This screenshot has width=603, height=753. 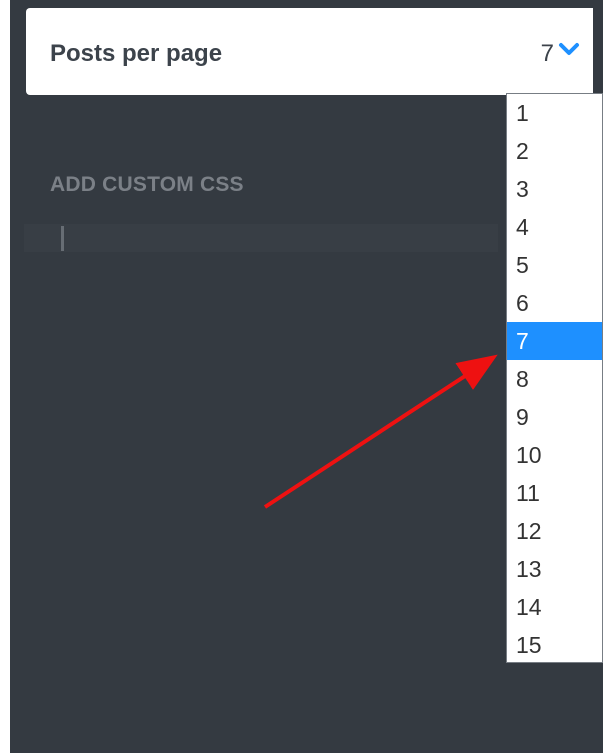 I want to click on dropdown-option: 9, so click(x=554, y=417).